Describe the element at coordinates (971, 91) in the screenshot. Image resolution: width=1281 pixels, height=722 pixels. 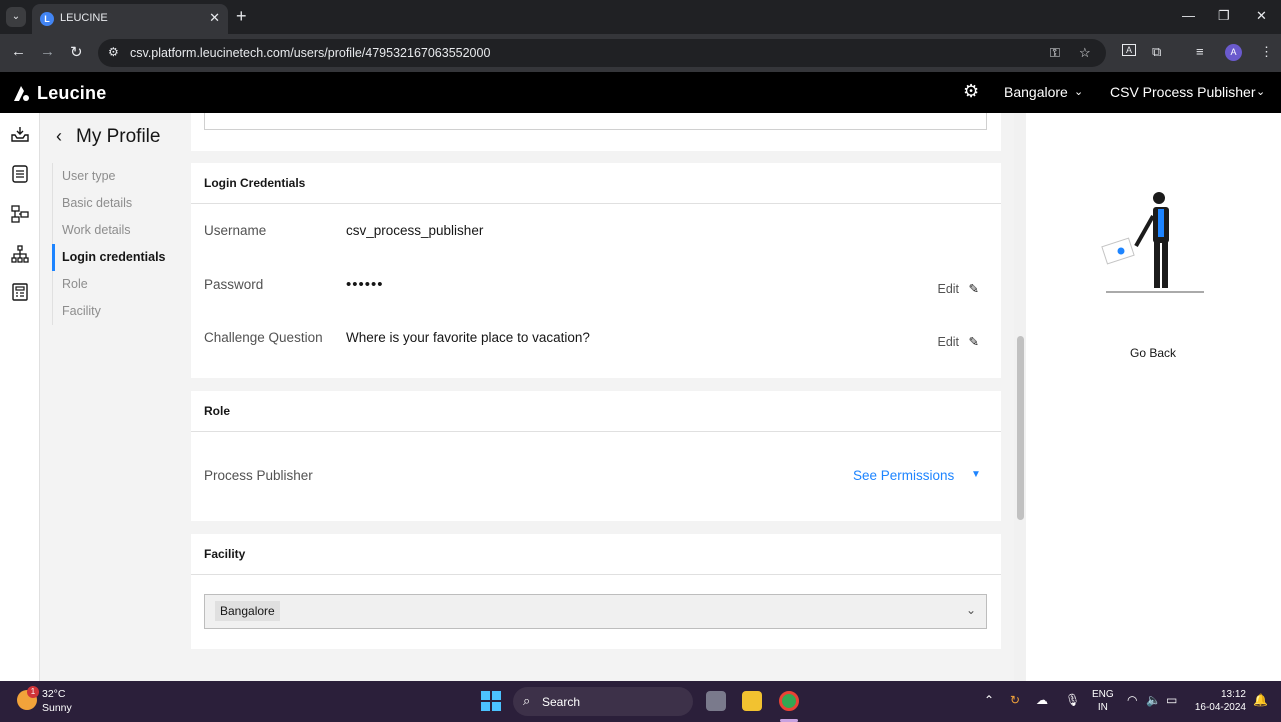
I see `settings-gear-icon: ⚙` at that location.